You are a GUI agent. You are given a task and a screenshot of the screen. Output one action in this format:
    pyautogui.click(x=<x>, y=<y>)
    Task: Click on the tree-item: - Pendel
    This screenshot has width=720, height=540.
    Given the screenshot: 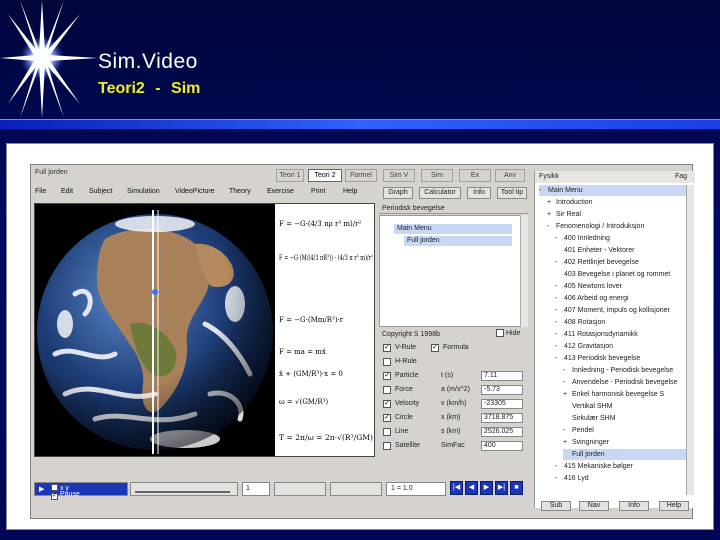 What is the action you would take?
    pyautogui.click(x=625, y=430)
    